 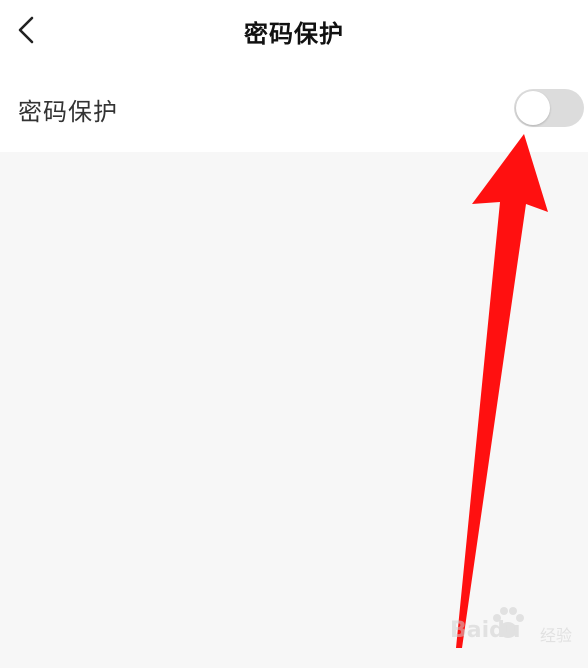 What do you see at coordinates (533, 108) in the screenshot?
I see `toggle-knob` at bounding box center [533, 108].